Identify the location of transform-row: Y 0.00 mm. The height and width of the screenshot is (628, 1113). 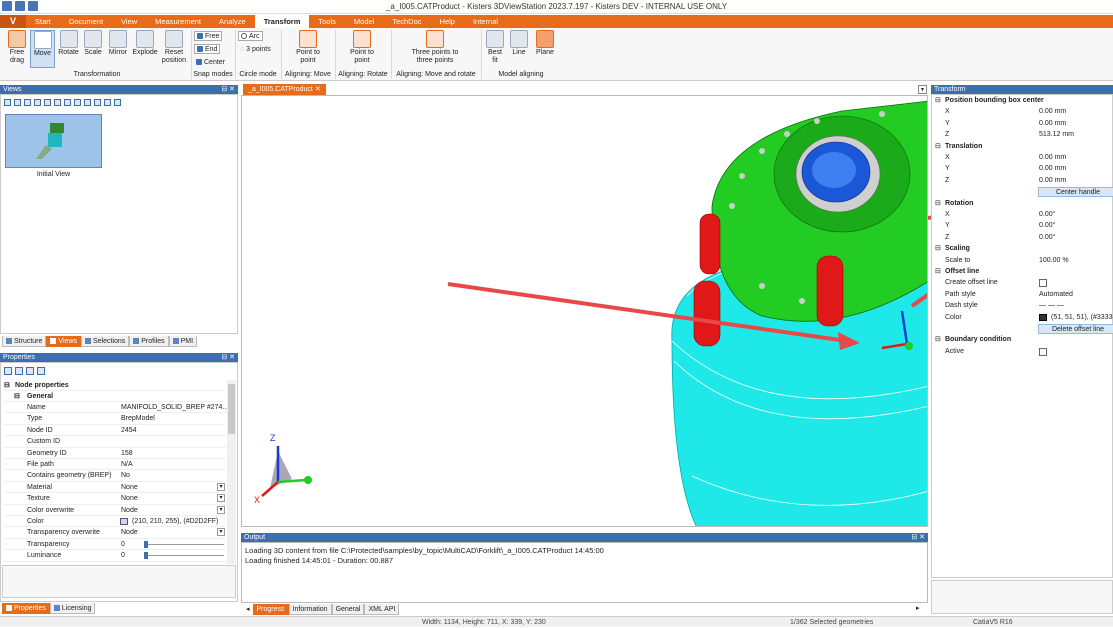
(1023, 168).